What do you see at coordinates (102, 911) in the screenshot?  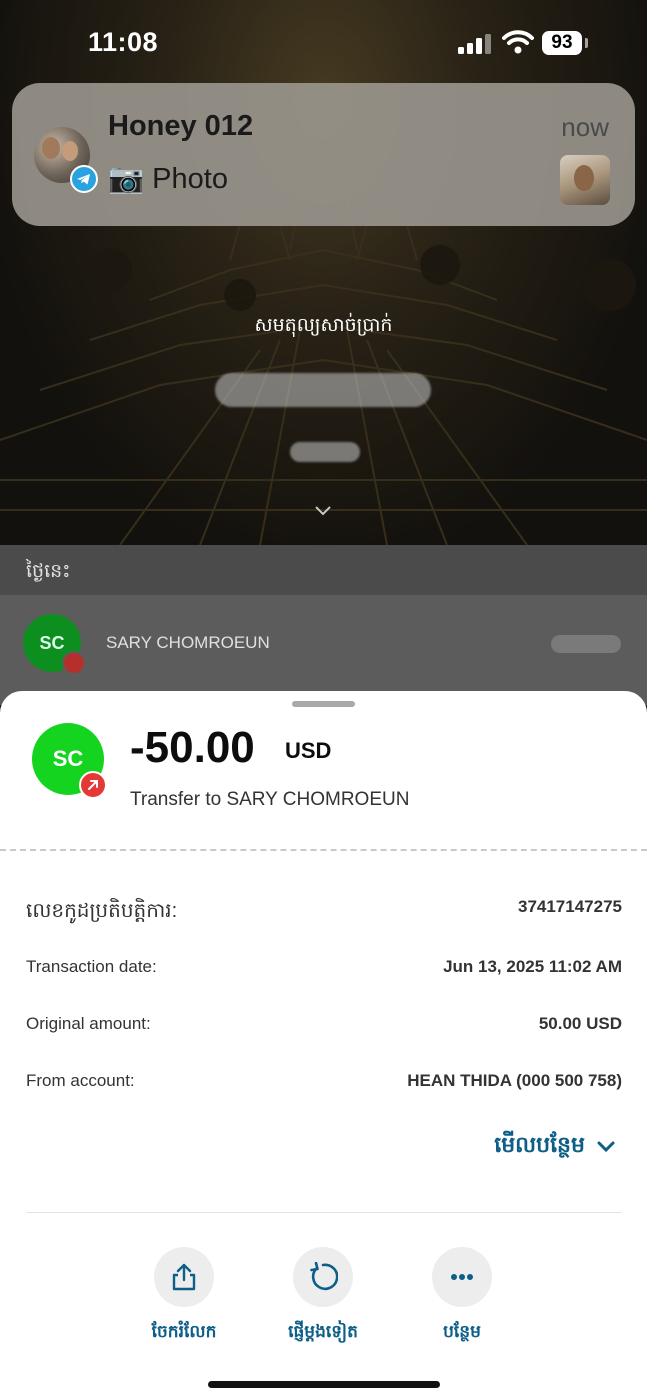 I see `detail-label: លេខកូដប្រតិបត្តិការ:` at bounding box center [102, 911].